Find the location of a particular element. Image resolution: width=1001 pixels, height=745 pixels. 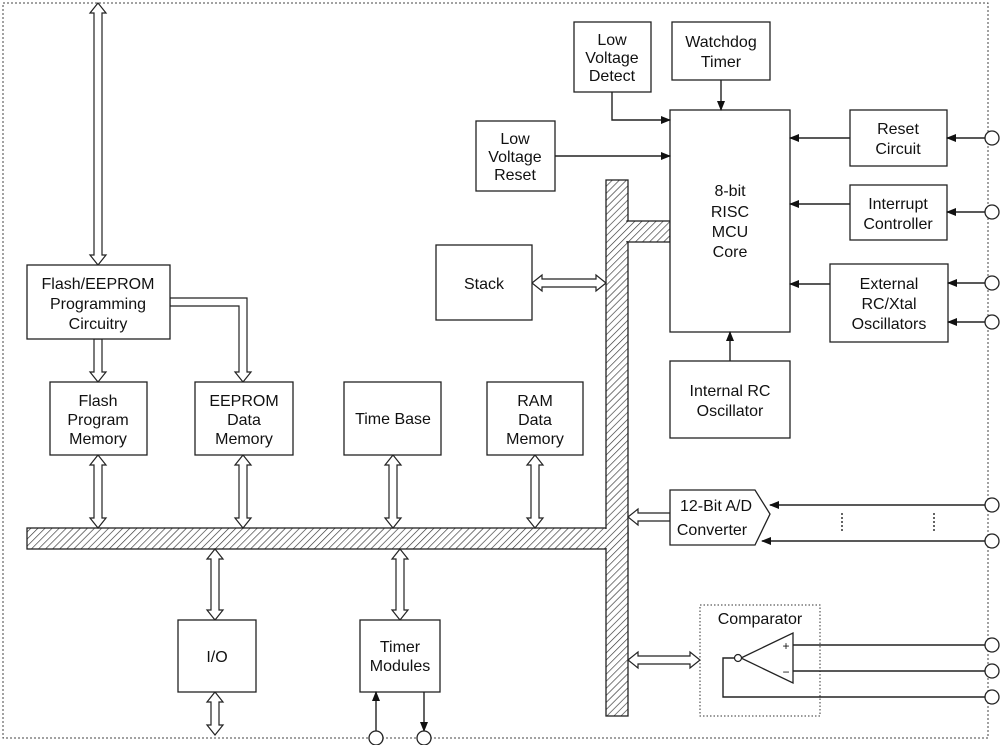

flash-program-memory-block: Flash Program Memory is located at coordinates (98, 418).